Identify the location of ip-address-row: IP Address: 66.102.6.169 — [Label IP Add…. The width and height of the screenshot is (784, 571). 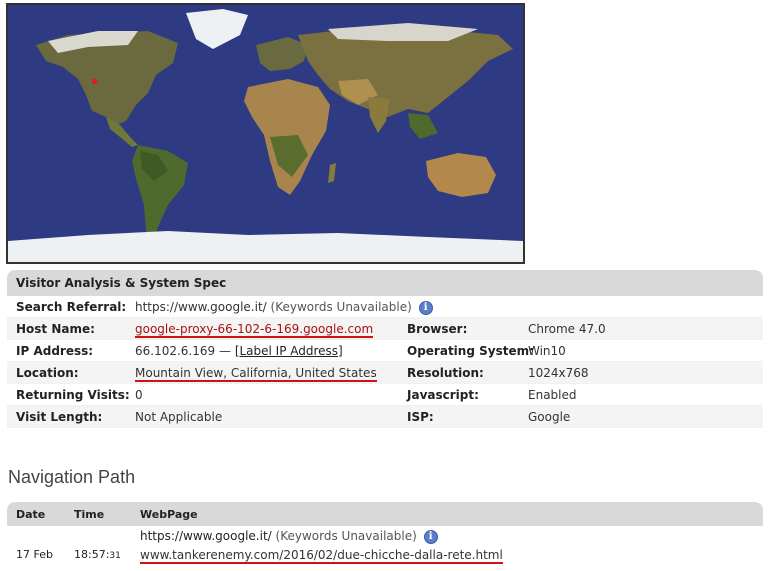
(385, 351).